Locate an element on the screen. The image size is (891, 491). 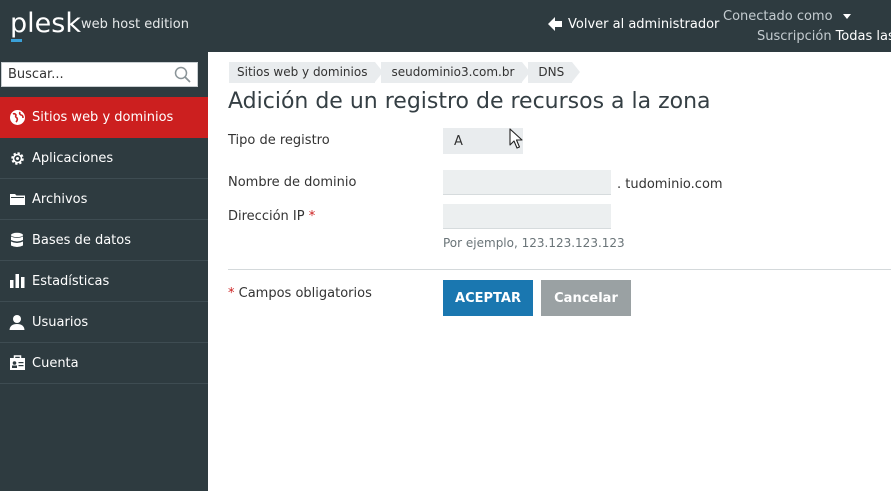
sidebar-item-label: Cuenta is located at coordinates (55, 363).